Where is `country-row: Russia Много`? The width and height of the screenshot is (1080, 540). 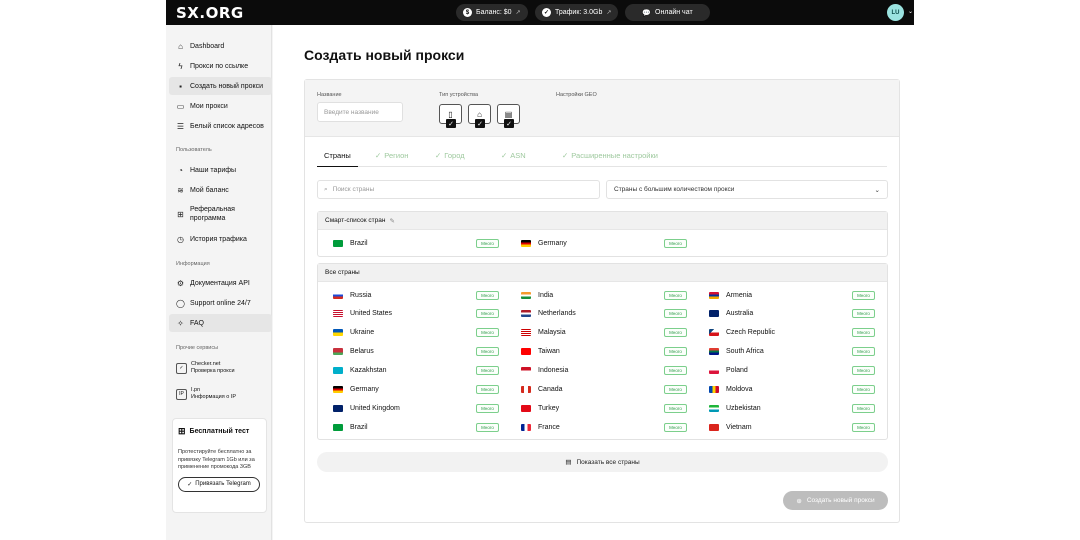 country-row: Russia Много is located at coordinates (416, 295).